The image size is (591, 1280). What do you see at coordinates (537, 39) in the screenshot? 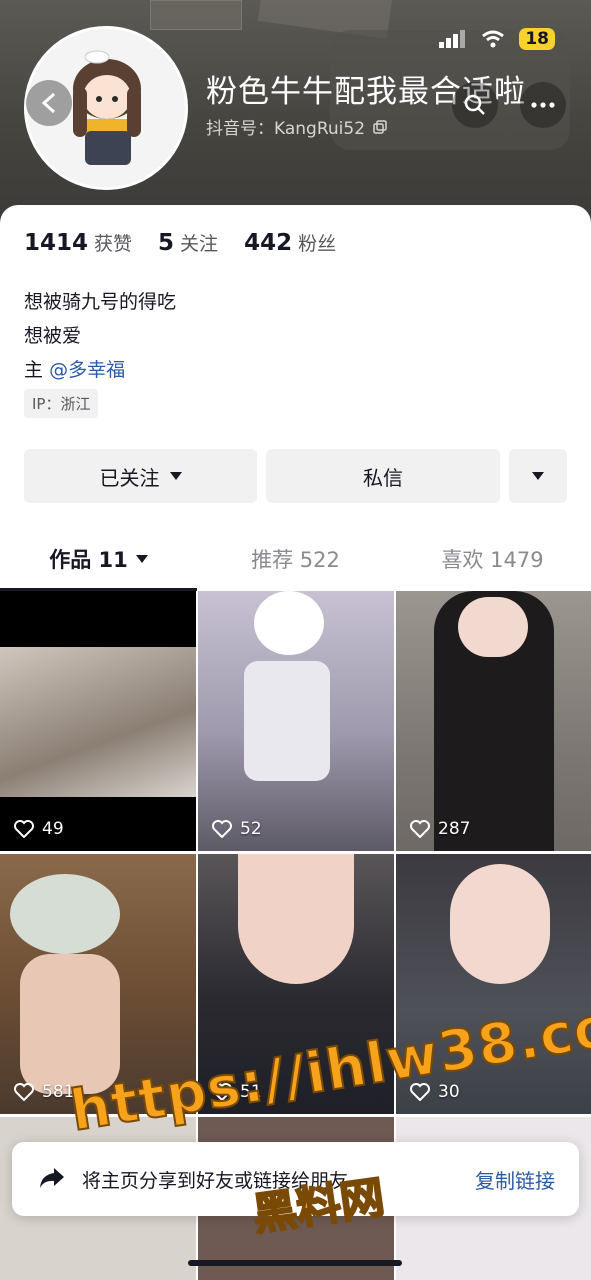
I see `battery-indicator: 18` at bounding box center [537, 39].